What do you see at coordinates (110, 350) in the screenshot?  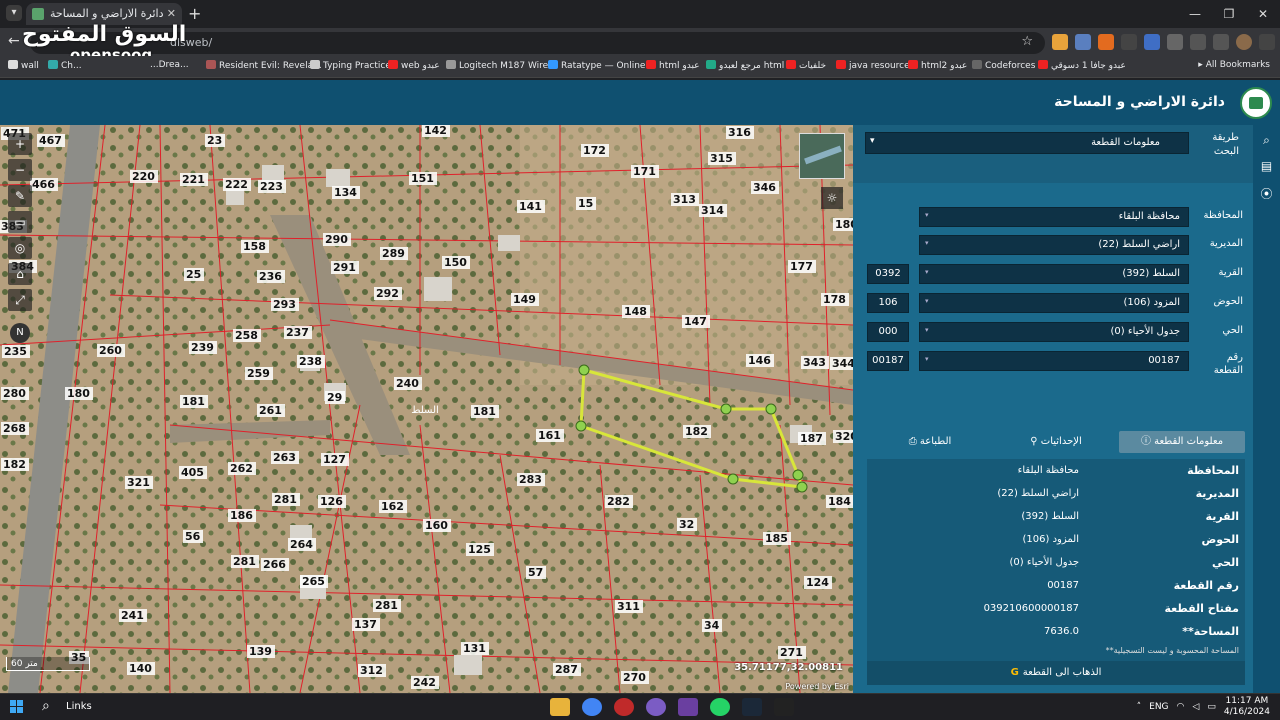 I see `parcel-number-label: 260` at bounding box center [110, 350].